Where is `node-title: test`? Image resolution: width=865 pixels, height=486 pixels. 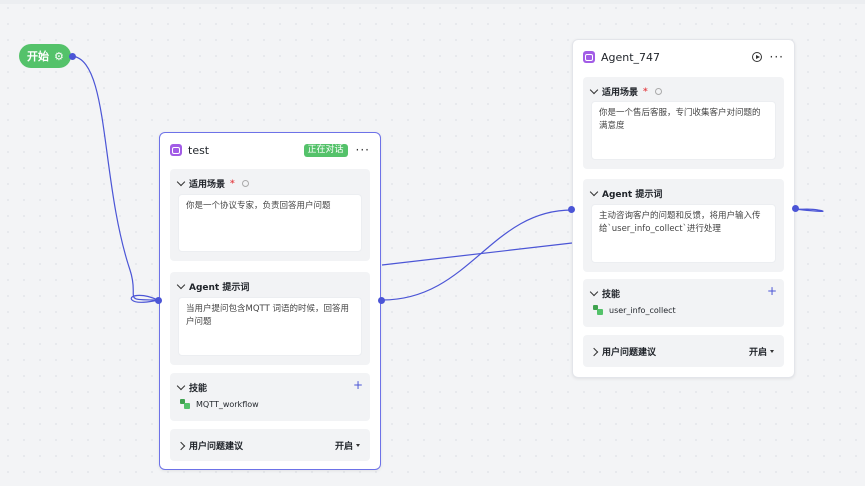 node-title: test is located at coordinates (199, 150).